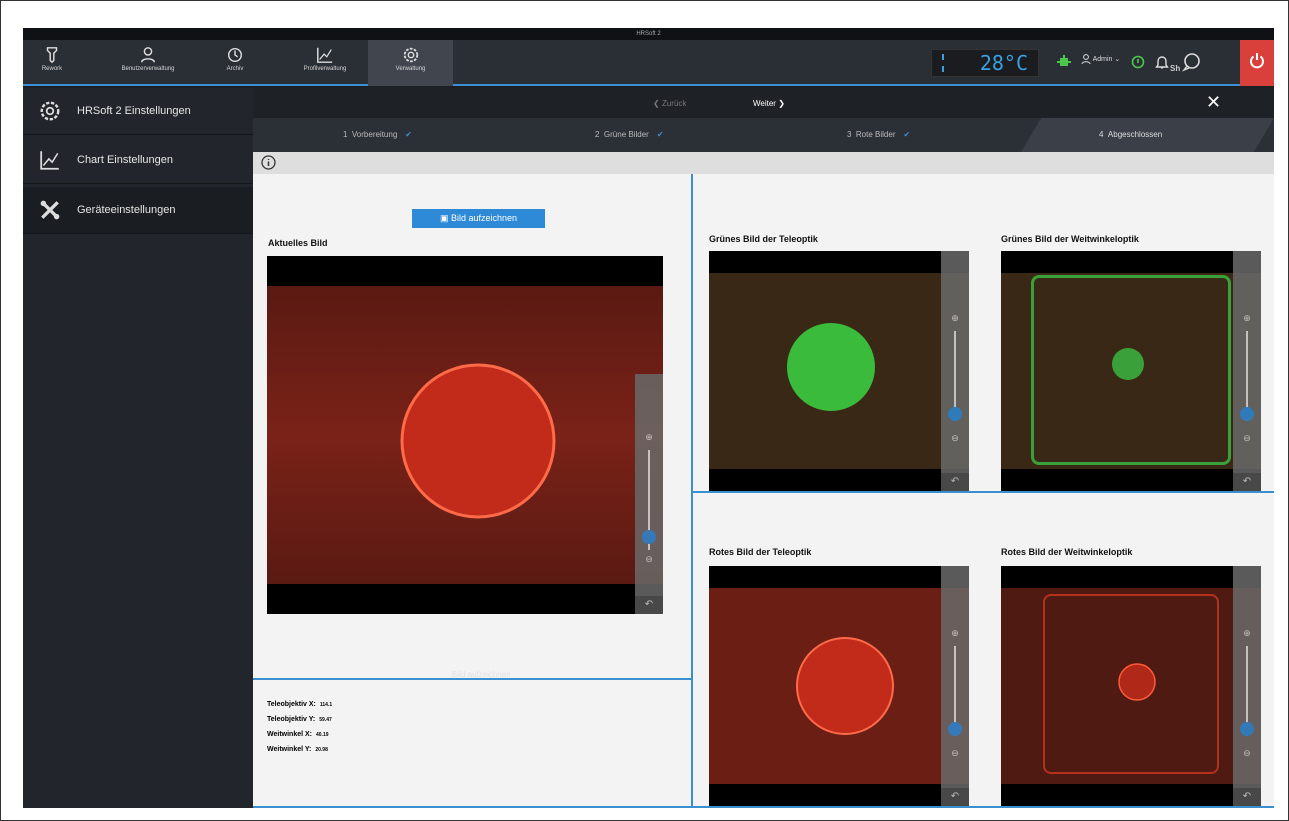 Image resolution: width=1289 pixels, height=821 pixels. Describe the element at coordinates (148, 55) in the screenshot. I see `users-icon` at that location.